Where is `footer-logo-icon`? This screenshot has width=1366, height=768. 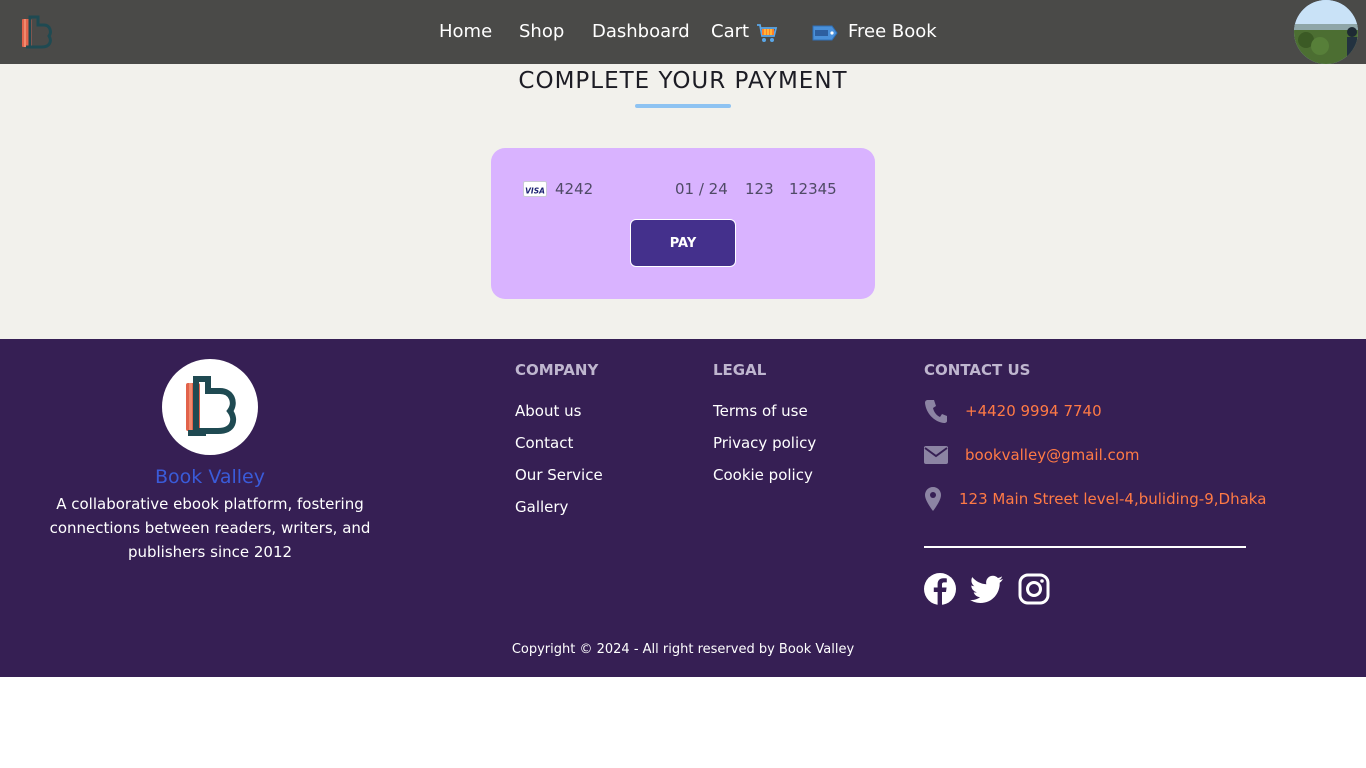 footer-logo-icon is located at coordinates (210, 407).